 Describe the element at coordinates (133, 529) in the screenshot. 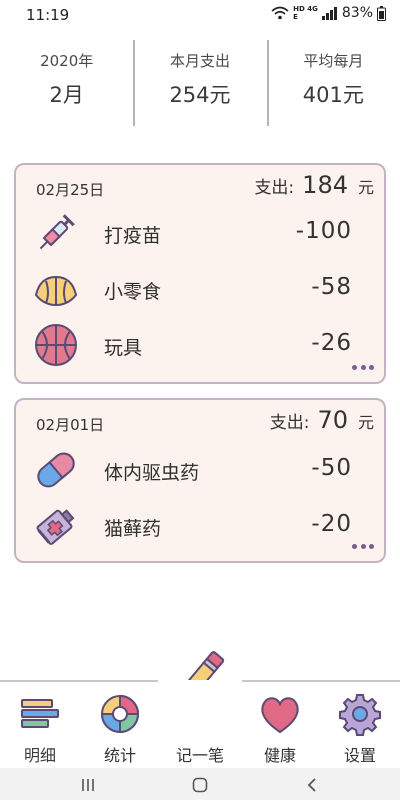

I see `entry-name: 猫藓药` at that location.